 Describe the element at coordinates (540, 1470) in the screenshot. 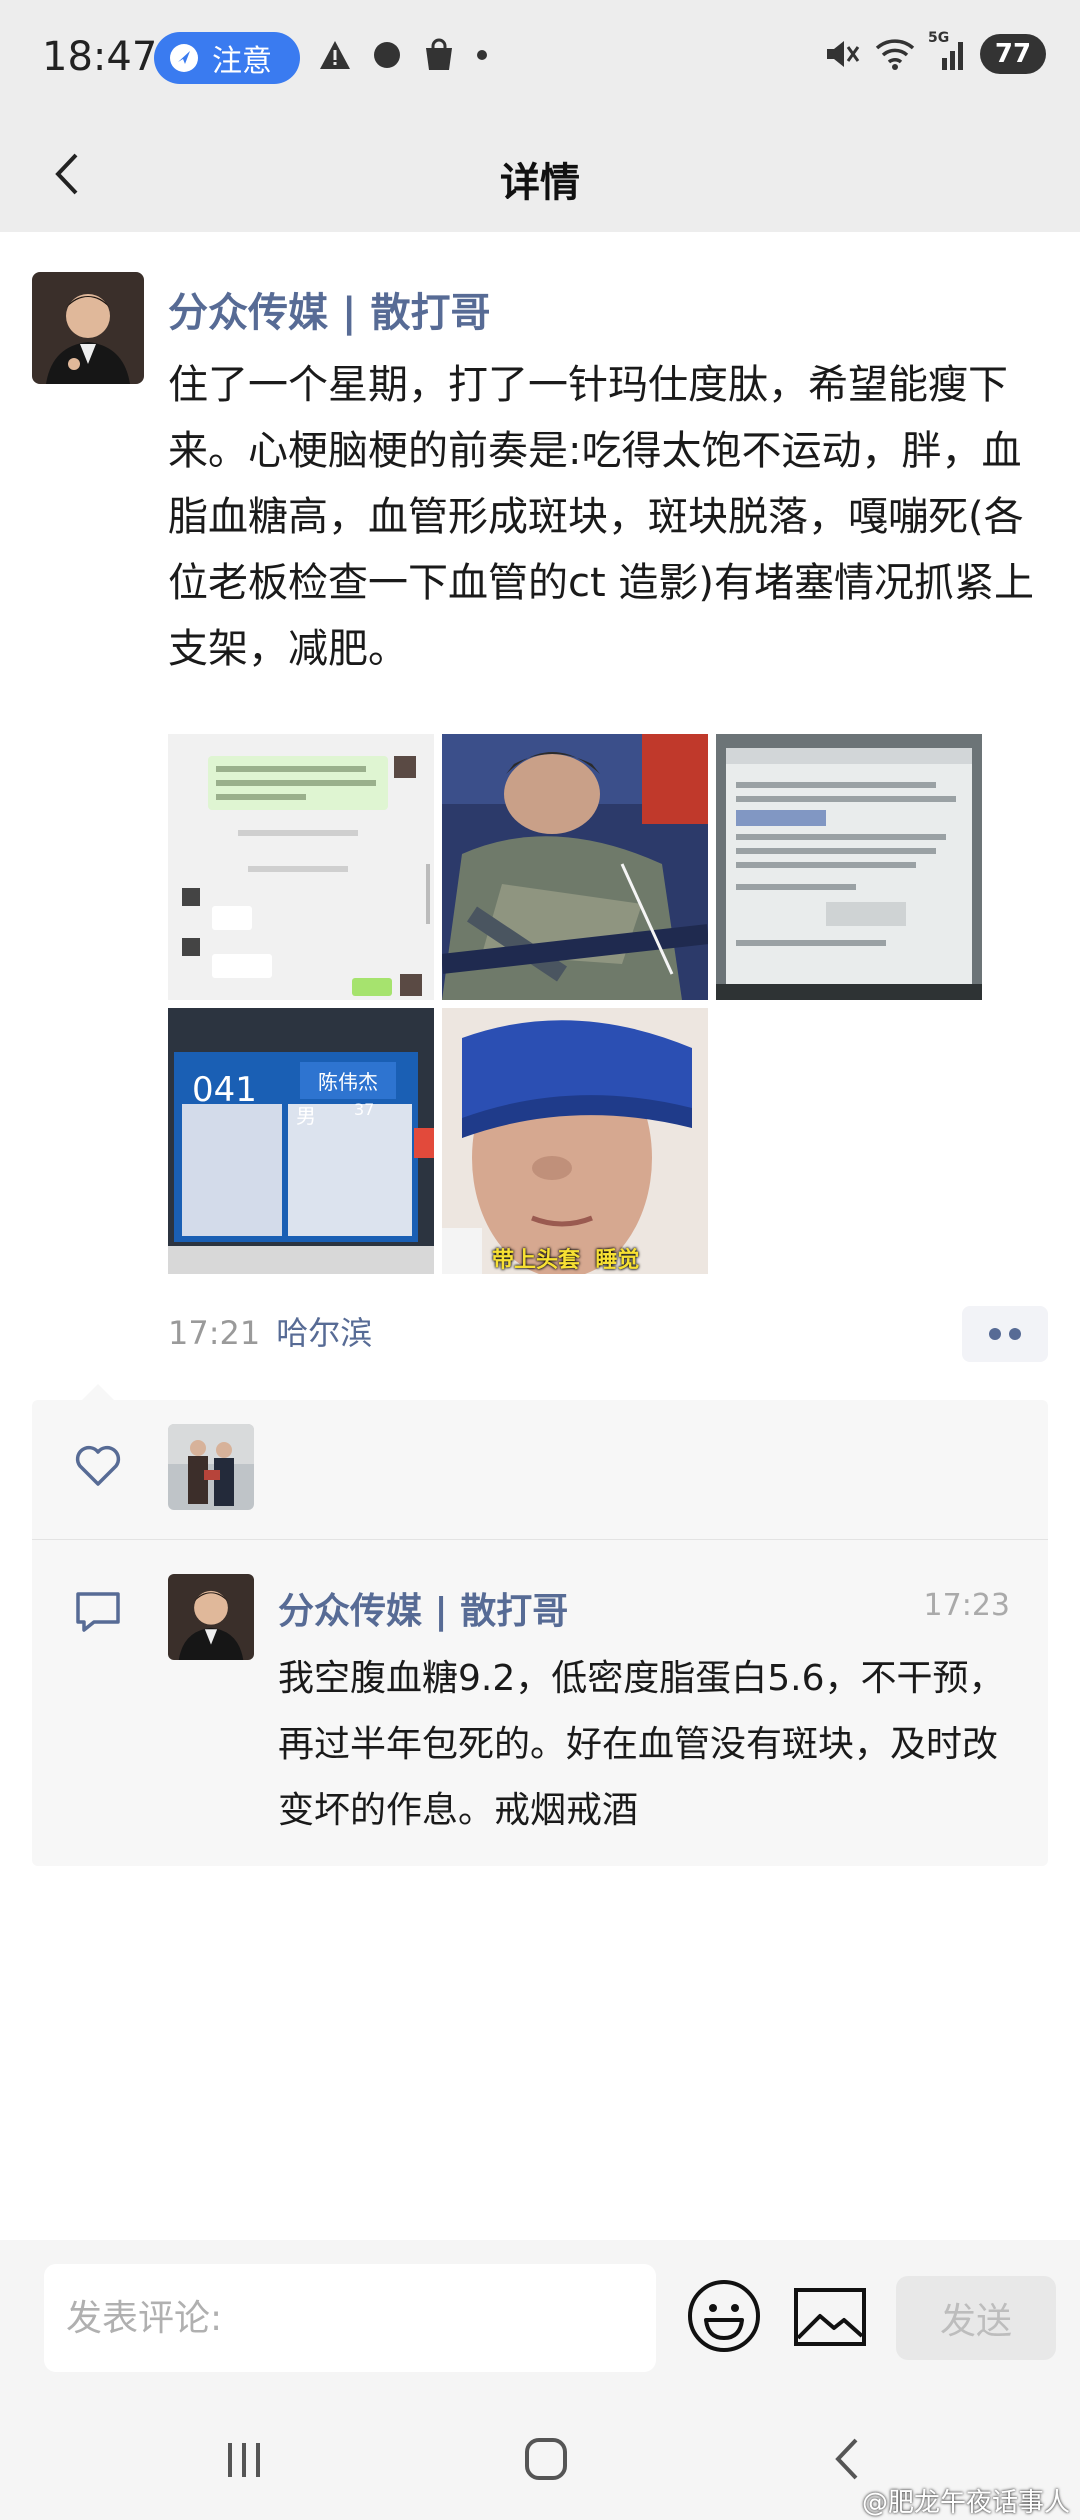

I see `like-row` at that location.